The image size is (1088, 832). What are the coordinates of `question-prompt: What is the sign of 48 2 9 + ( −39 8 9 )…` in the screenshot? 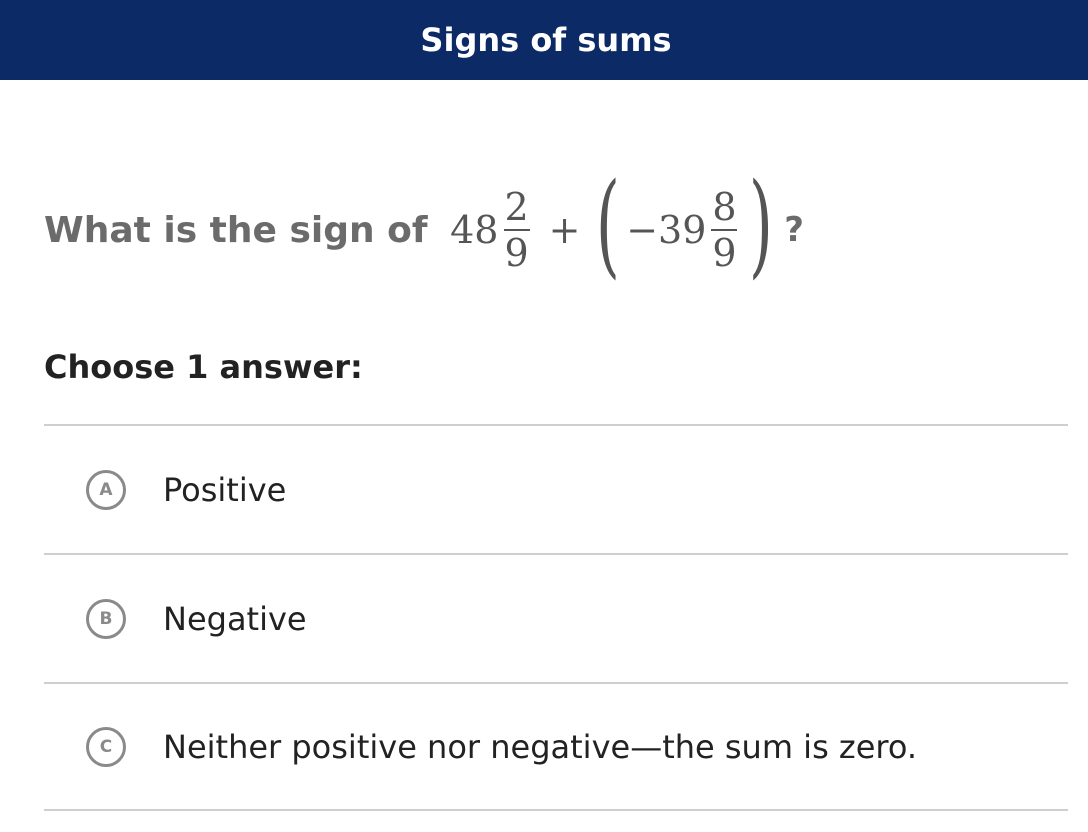 It's located at (424, 229).